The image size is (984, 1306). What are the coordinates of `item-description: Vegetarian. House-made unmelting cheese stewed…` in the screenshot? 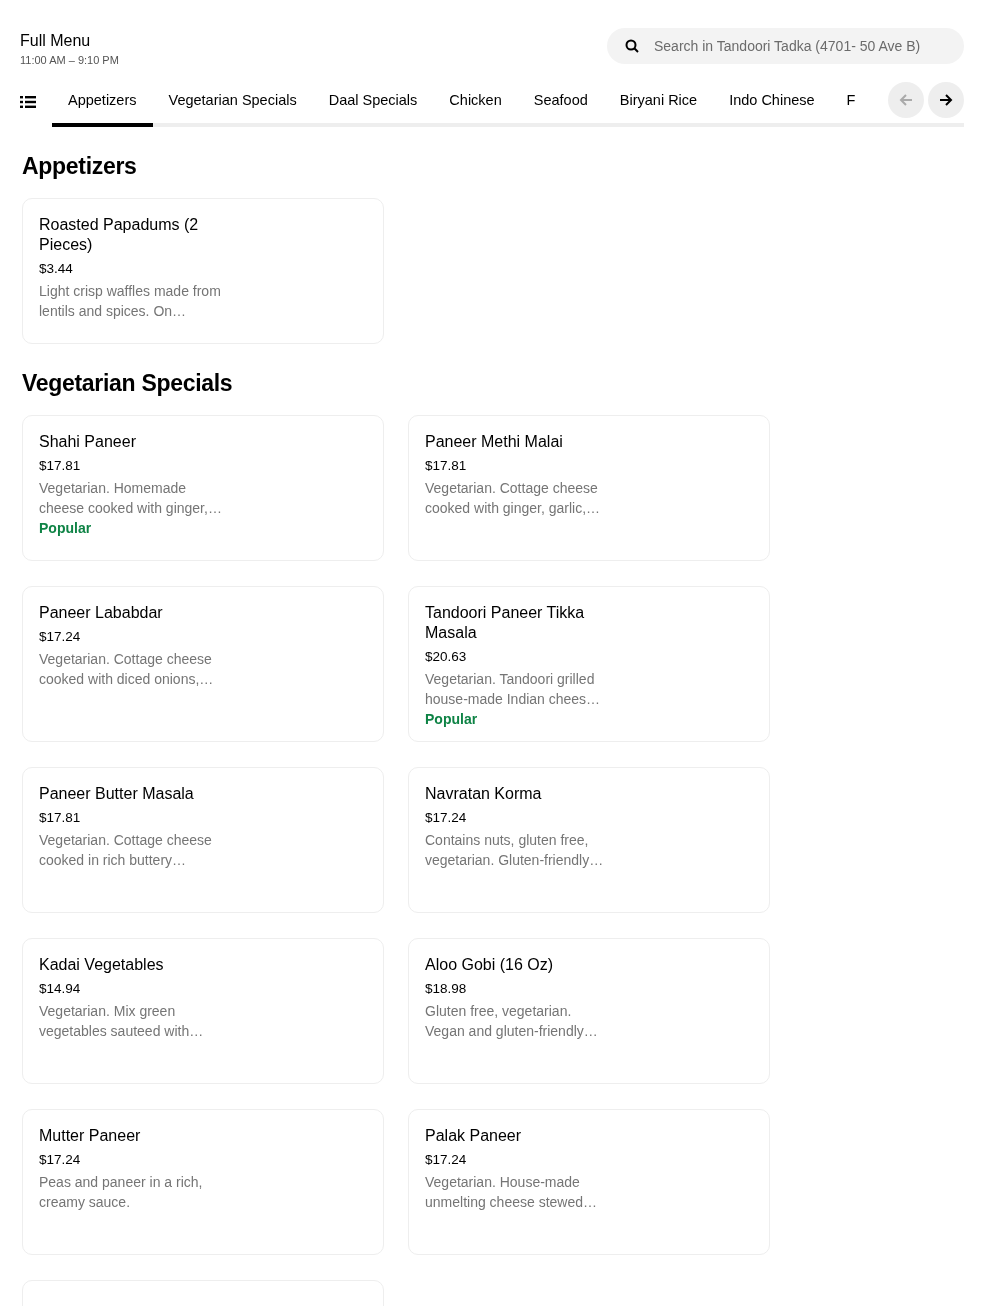 It's located at (511, 1192).